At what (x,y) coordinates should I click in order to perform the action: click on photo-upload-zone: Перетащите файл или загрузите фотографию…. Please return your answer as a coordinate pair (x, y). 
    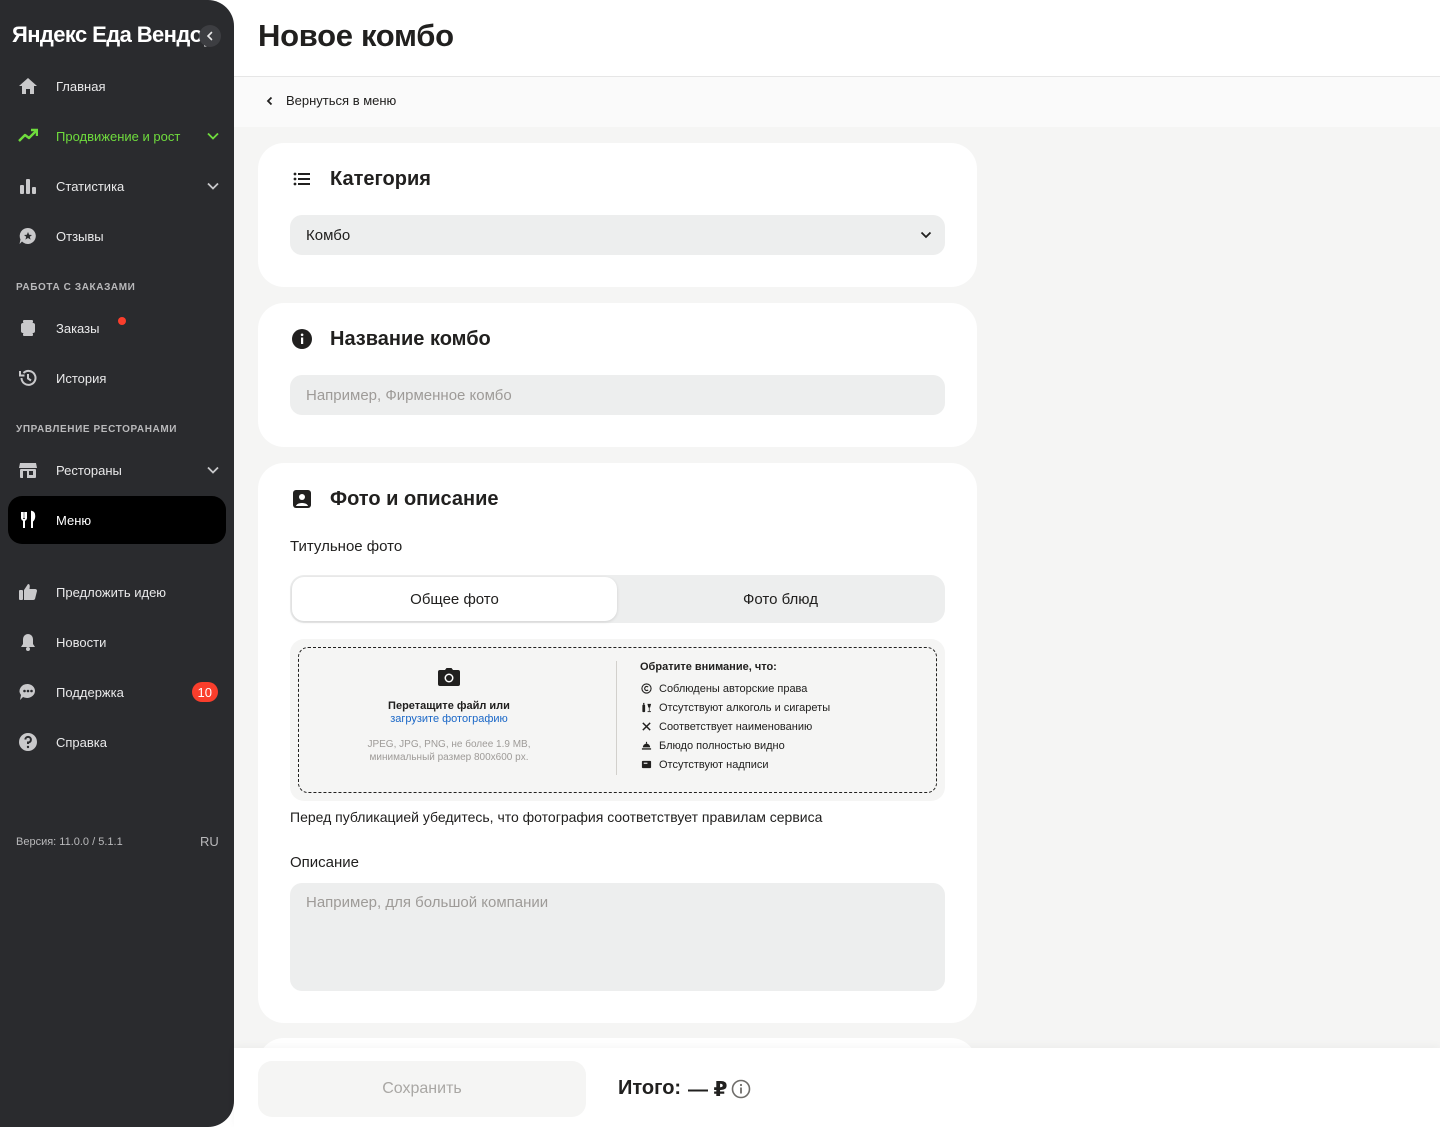
    Looking at the image, I should click on (617, 720).